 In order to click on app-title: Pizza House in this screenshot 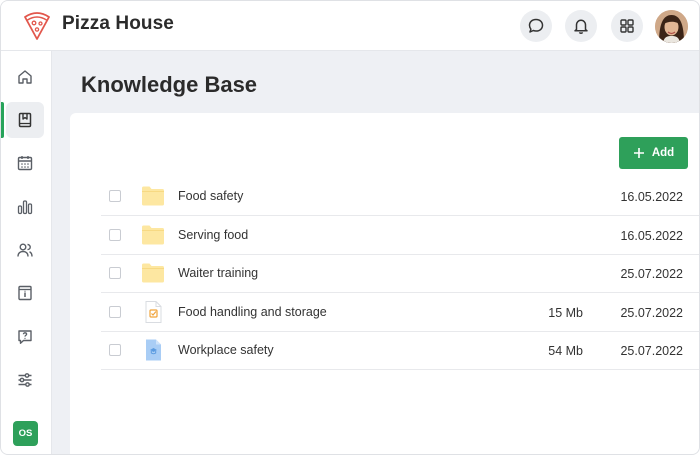, I will do `click(118, 23)`.